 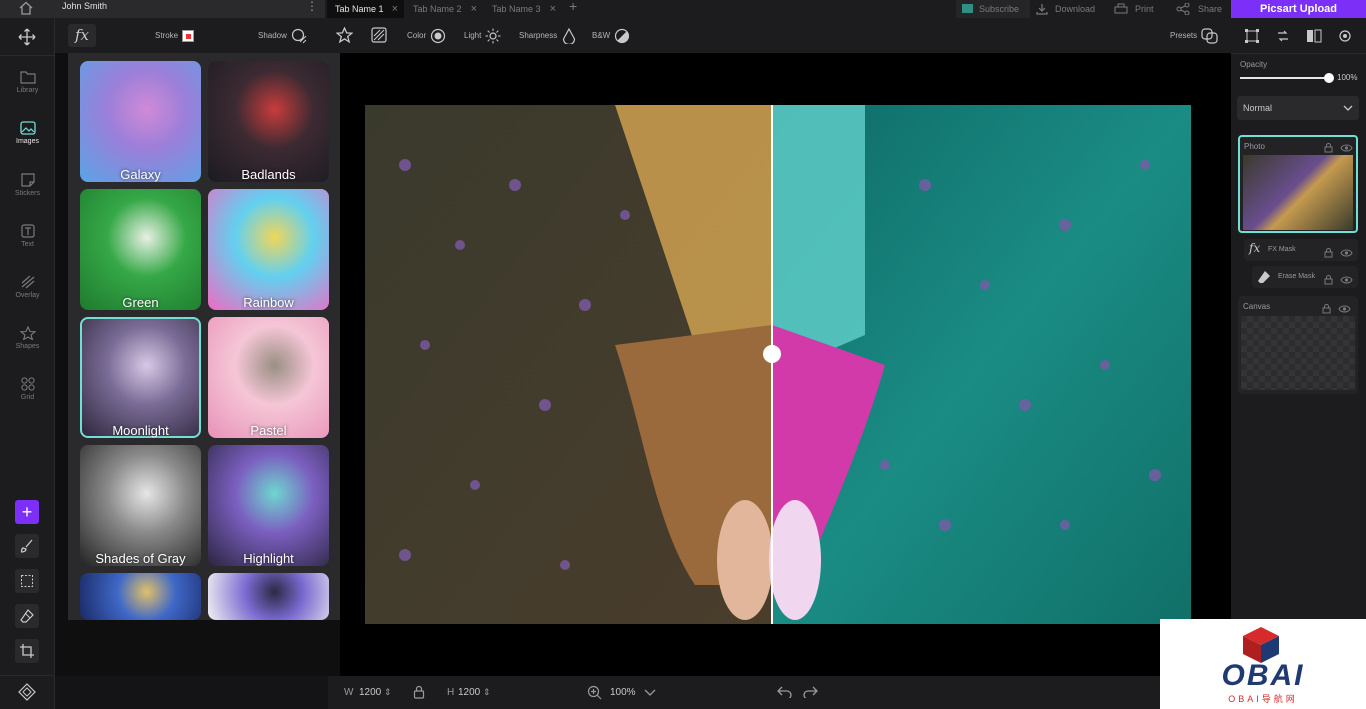 I want to click on effect-label: Rainbow, so click(x=268, y=302).